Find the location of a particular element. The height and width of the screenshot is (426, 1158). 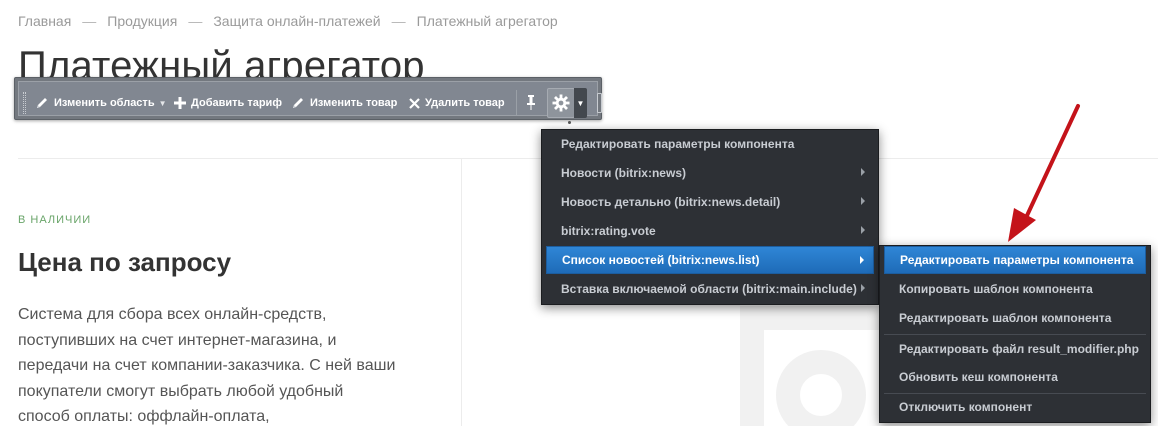

gear-icon is located at coordinates (561, 103).